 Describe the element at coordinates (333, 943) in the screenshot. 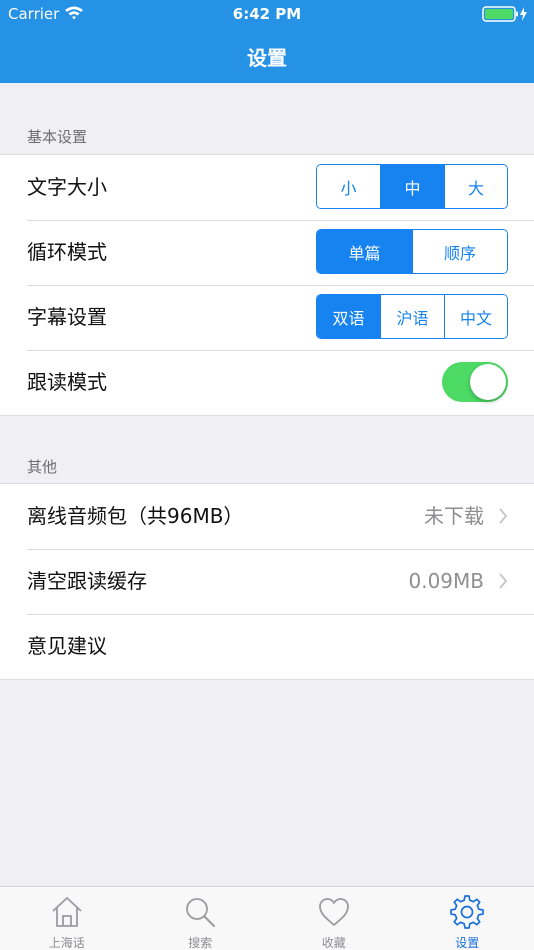

I see `tab-label: 收藏` at that location.